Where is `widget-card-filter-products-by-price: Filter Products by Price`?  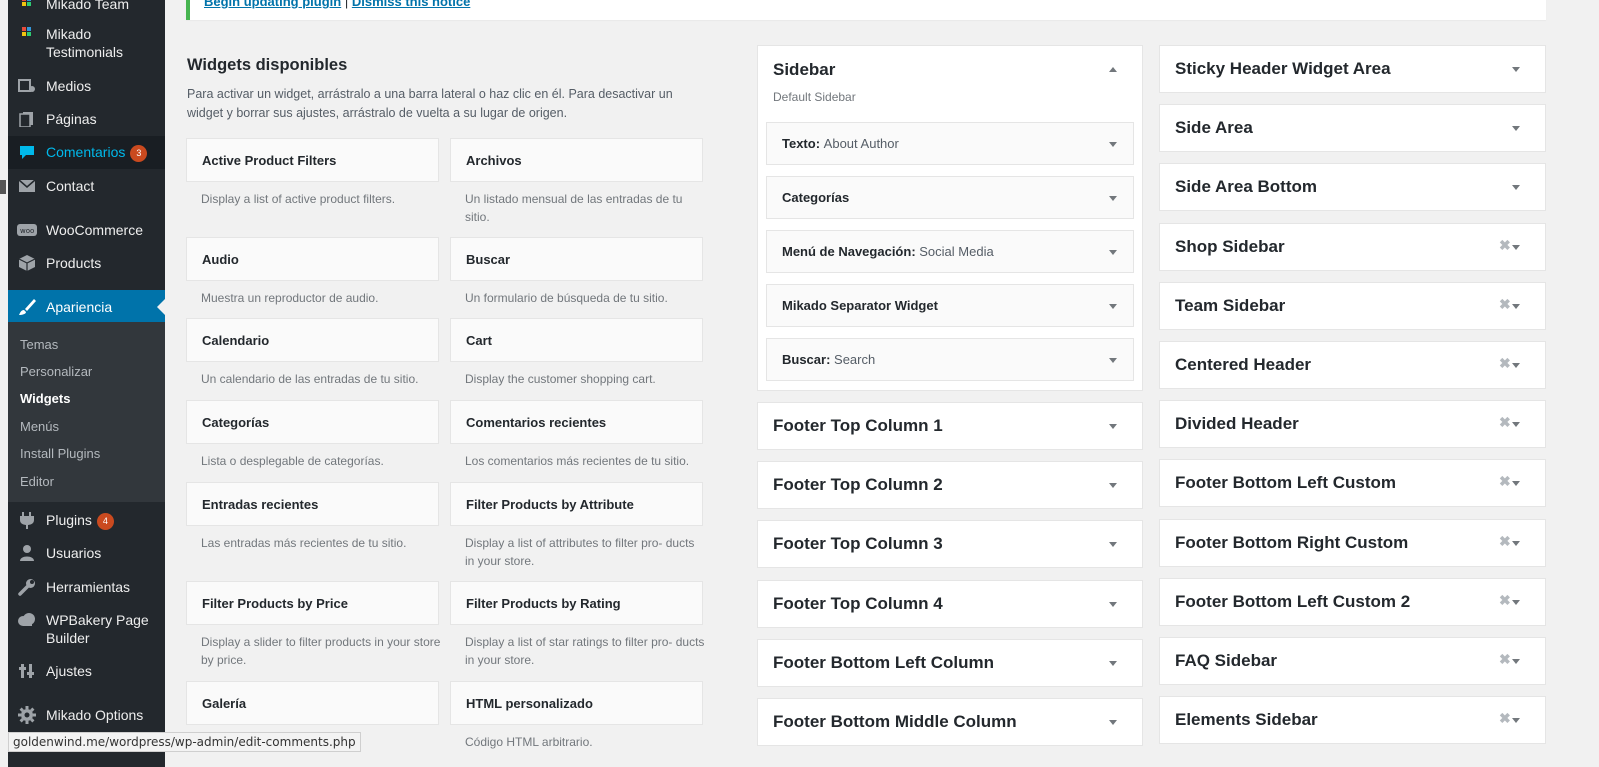 widget-card-filter-products-by-price: Filter Products by Price is located at coordinates (312, 603).